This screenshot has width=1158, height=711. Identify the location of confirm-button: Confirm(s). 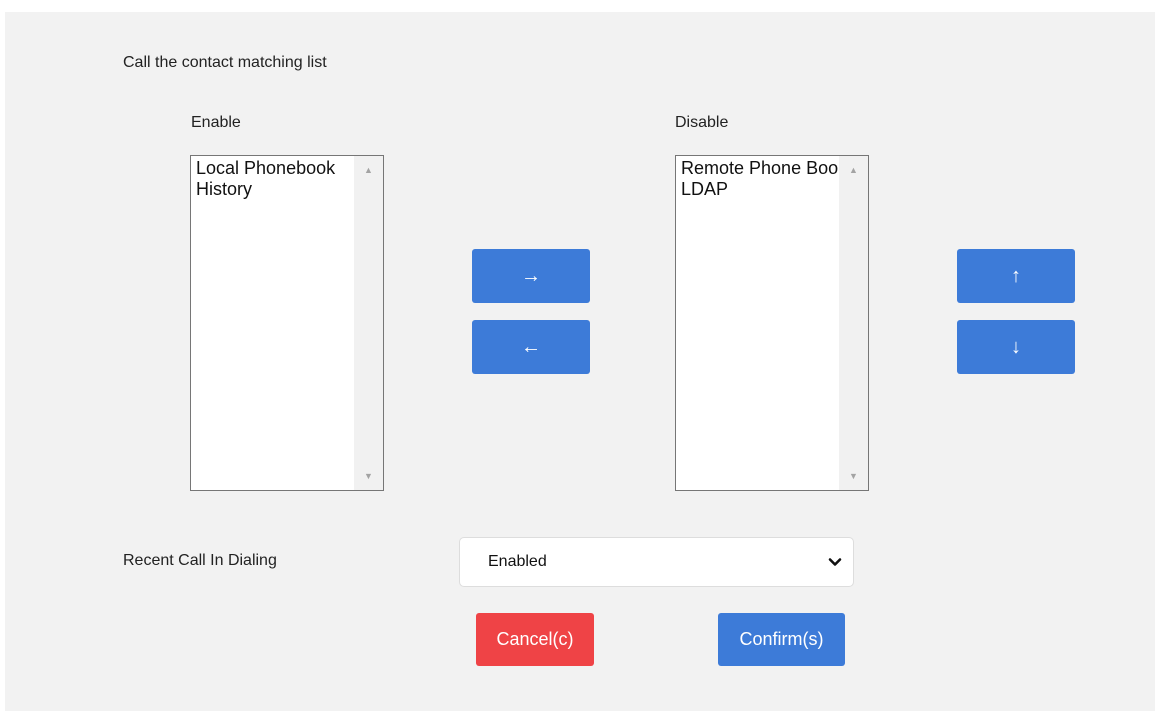
(781, 639).